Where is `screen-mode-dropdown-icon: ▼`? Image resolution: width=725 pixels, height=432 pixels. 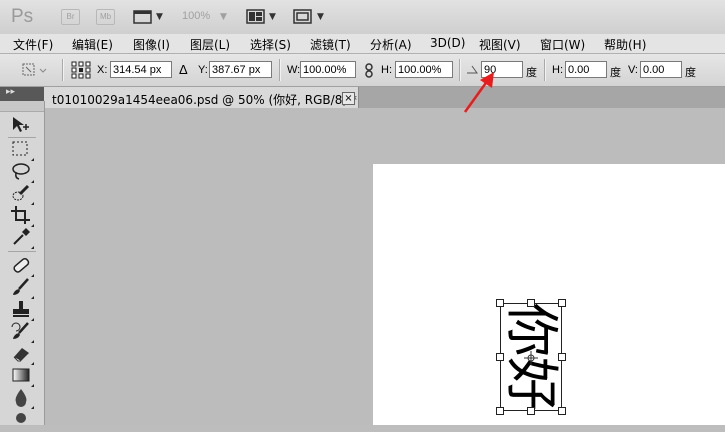 screen-mode-dropdown-icon: ▼ is located at coordinates (320, 17).